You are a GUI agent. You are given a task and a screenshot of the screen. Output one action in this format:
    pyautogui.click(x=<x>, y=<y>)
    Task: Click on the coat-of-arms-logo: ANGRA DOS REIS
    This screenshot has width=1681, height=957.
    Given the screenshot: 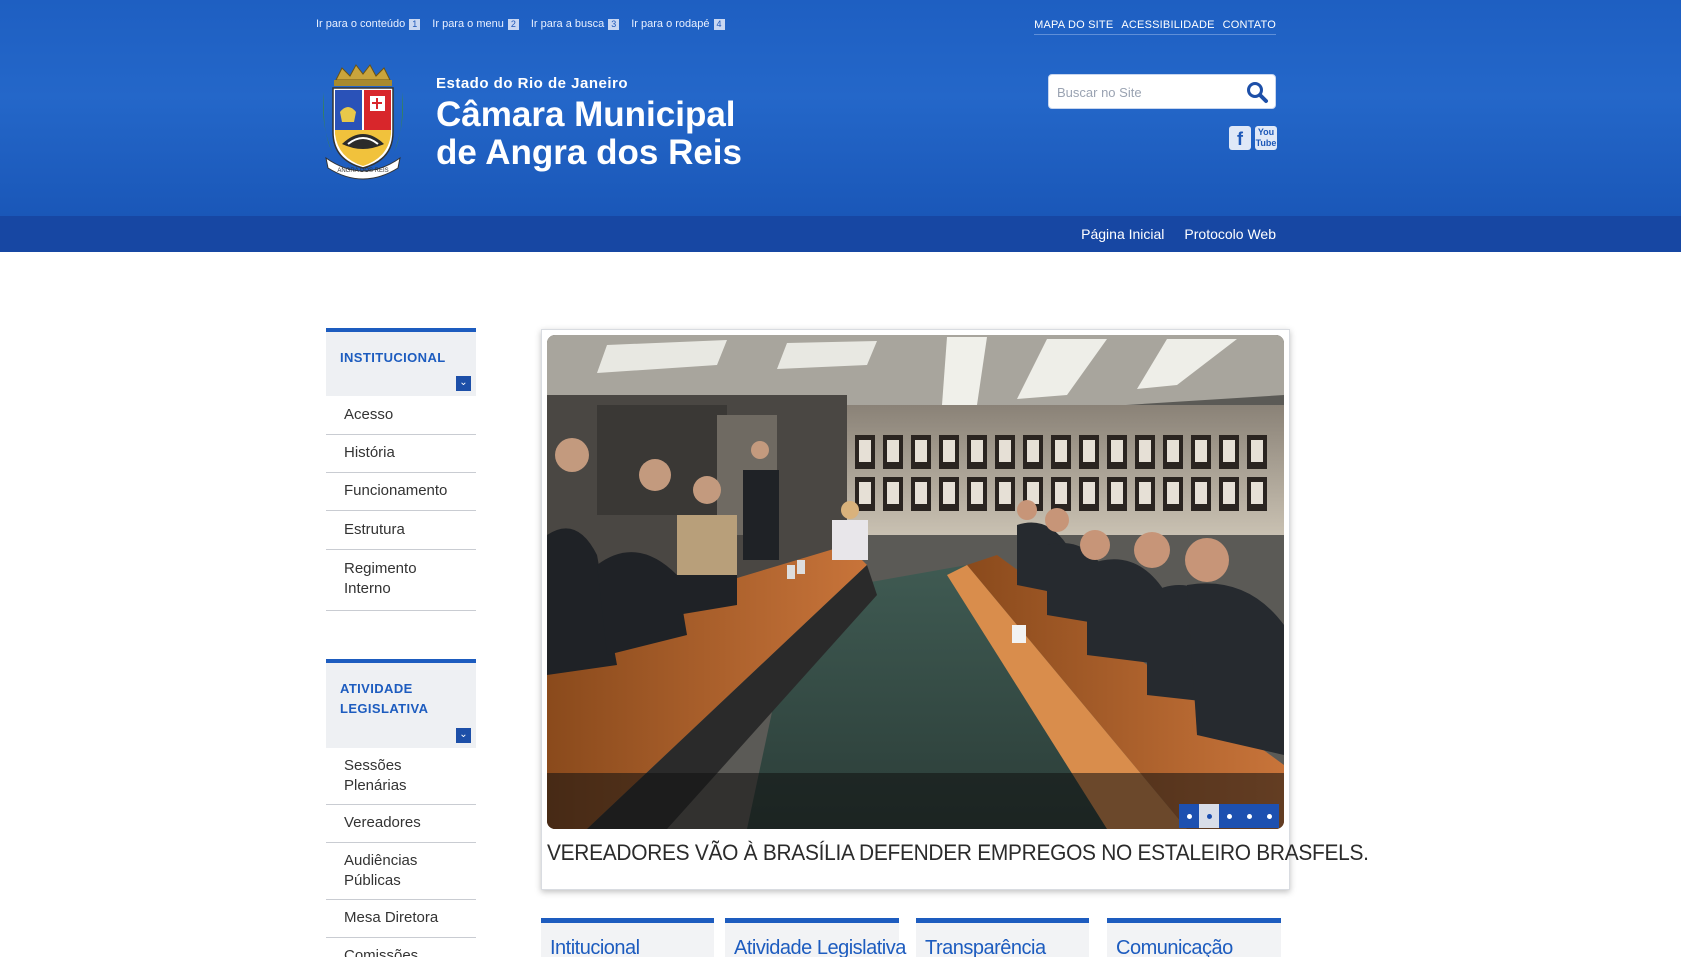 What is the action you would take?
    pyautogui.click(x=363, y=123)
    